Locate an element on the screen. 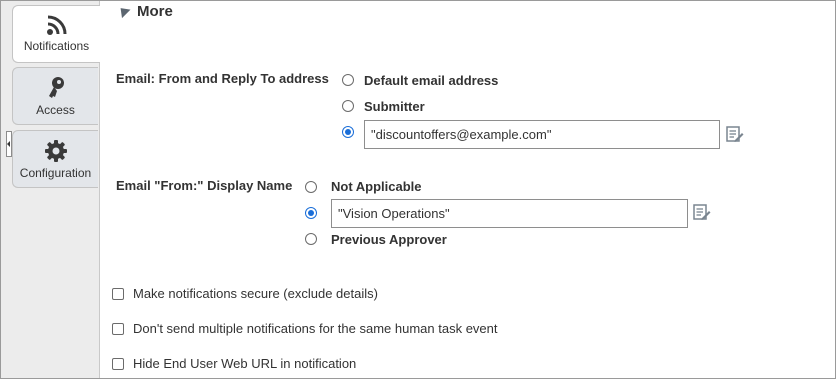 The image size is (836, 379). radio-previous-approver is located at coordinates (311, 239).